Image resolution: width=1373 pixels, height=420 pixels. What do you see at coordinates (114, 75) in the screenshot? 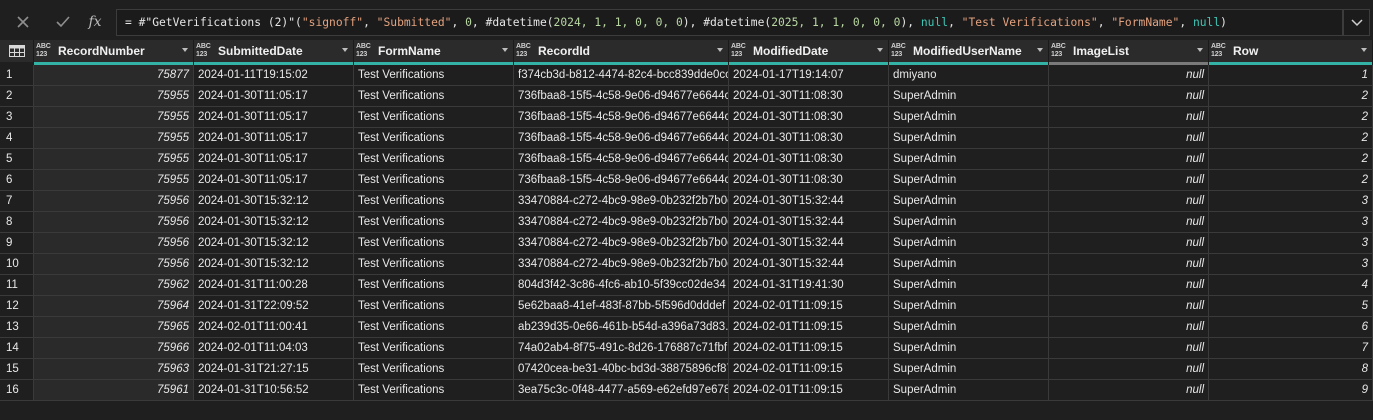
I see `table-cell: 75877` at bounding box center [114, 75].